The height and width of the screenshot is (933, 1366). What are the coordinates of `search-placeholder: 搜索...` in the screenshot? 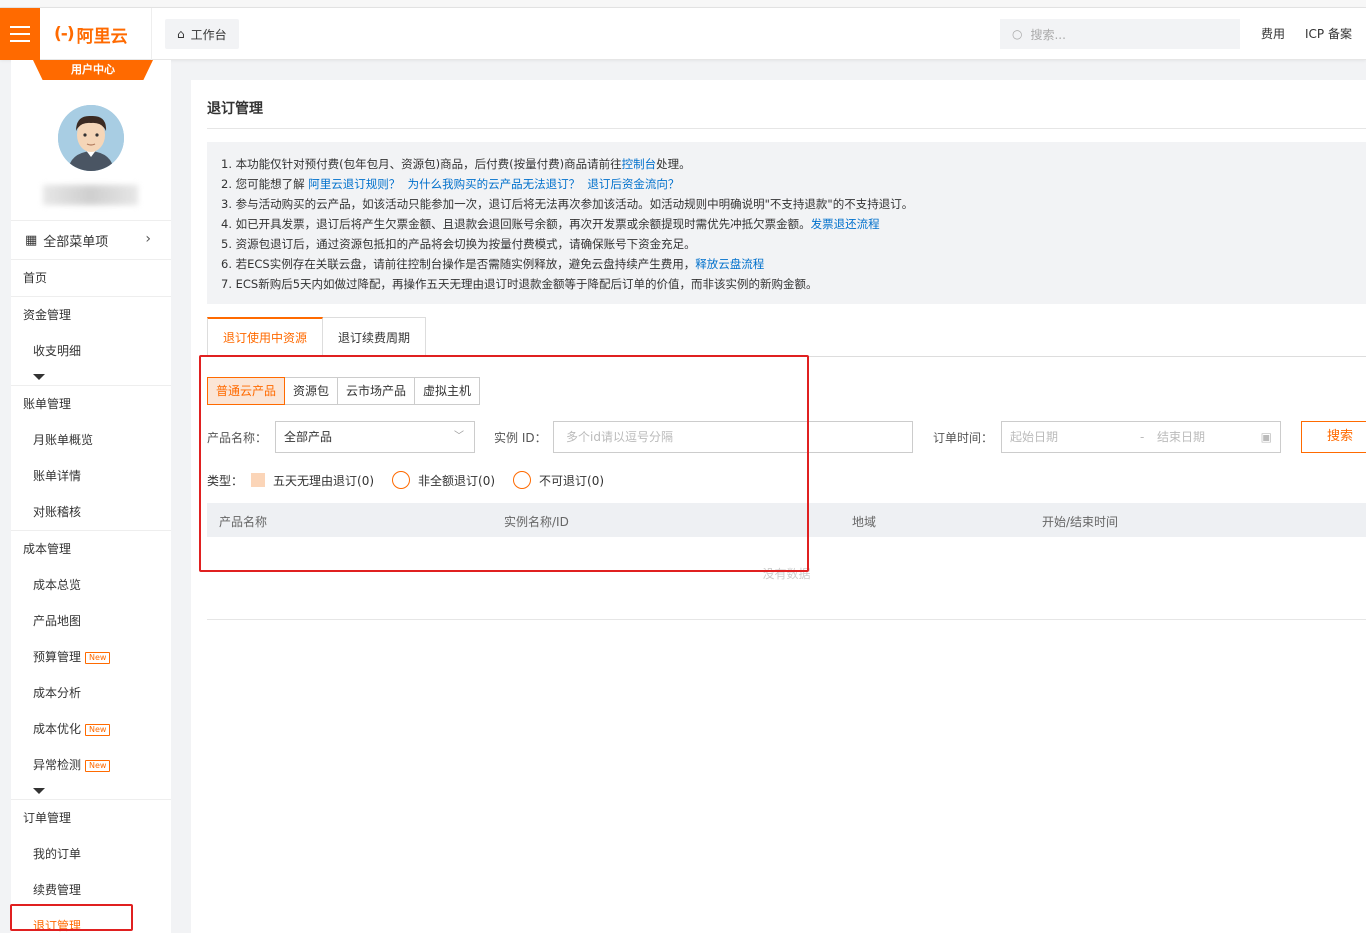 It's located at (1048, 34).